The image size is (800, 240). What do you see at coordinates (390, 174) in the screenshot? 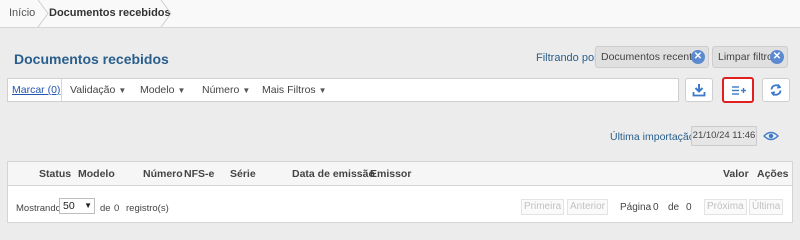
I see `column-issuer: Emissor` at bounding box center [390, 174].